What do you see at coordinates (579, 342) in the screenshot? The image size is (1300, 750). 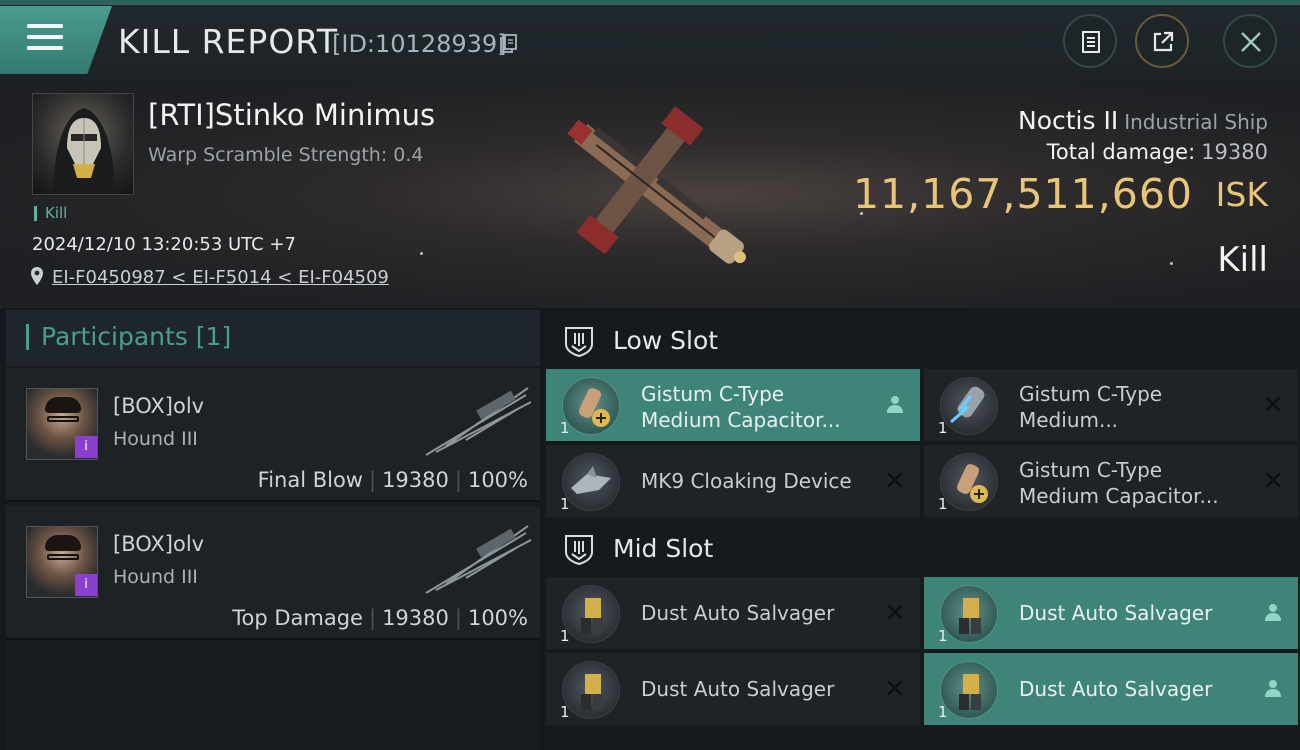 I see `slot-shield-icon` at bounding box center [579, 342].